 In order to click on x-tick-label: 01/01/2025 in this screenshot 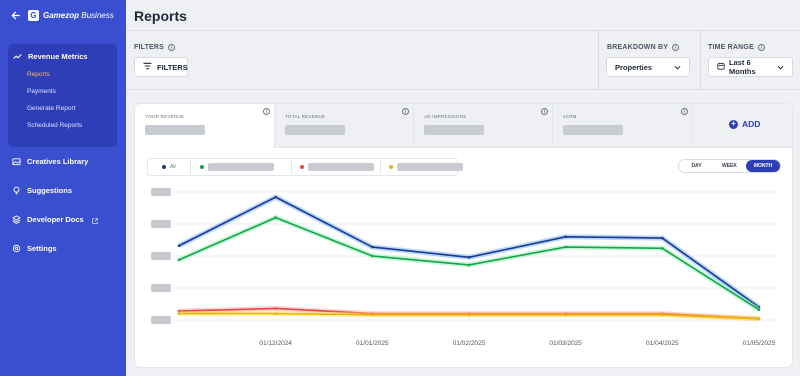, I will do `click(372, 343)`.